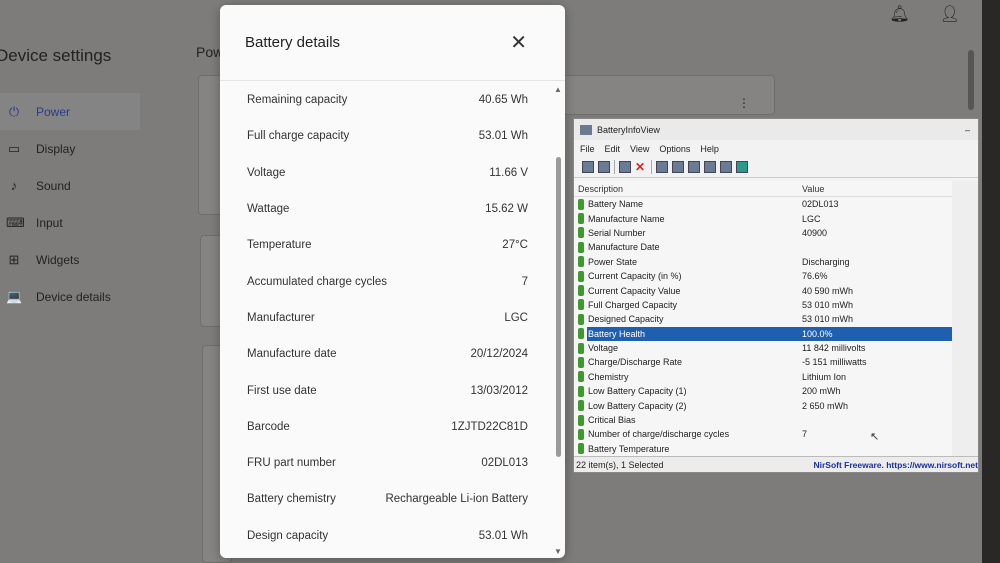  I want to click on sidebar-item-widgets: ⊞ Widgets, so click(70, 259).